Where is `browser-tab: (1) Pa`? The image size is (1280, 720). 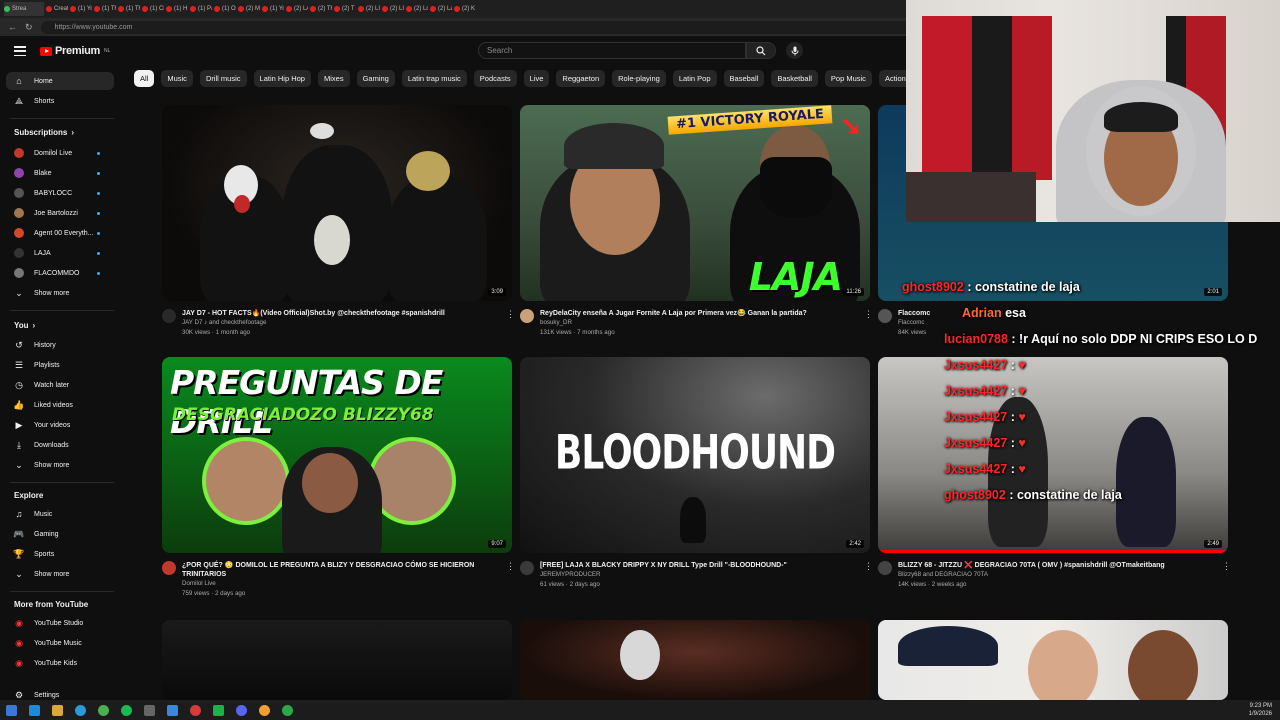 browser-tab: (1) Pa is located at coordinates (201, 9).